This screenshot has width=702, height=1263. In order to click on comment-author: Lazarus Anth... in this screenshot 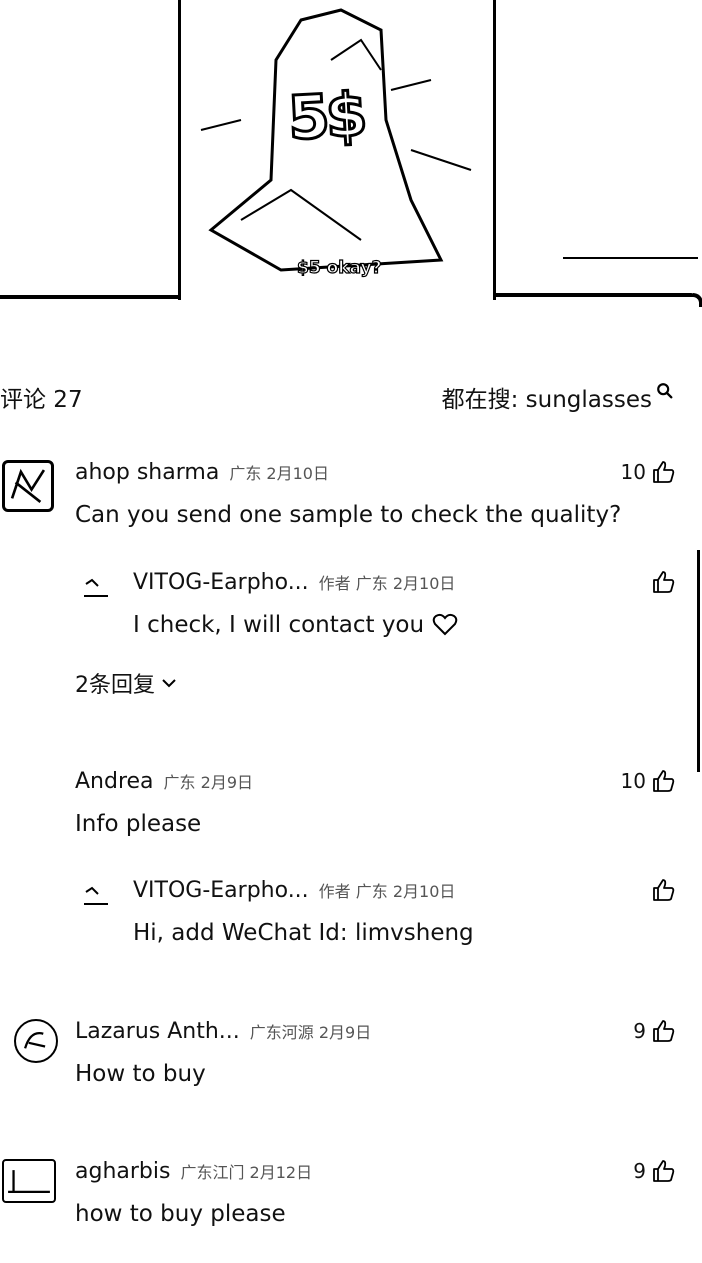, I will do `click(157, 1031)`.